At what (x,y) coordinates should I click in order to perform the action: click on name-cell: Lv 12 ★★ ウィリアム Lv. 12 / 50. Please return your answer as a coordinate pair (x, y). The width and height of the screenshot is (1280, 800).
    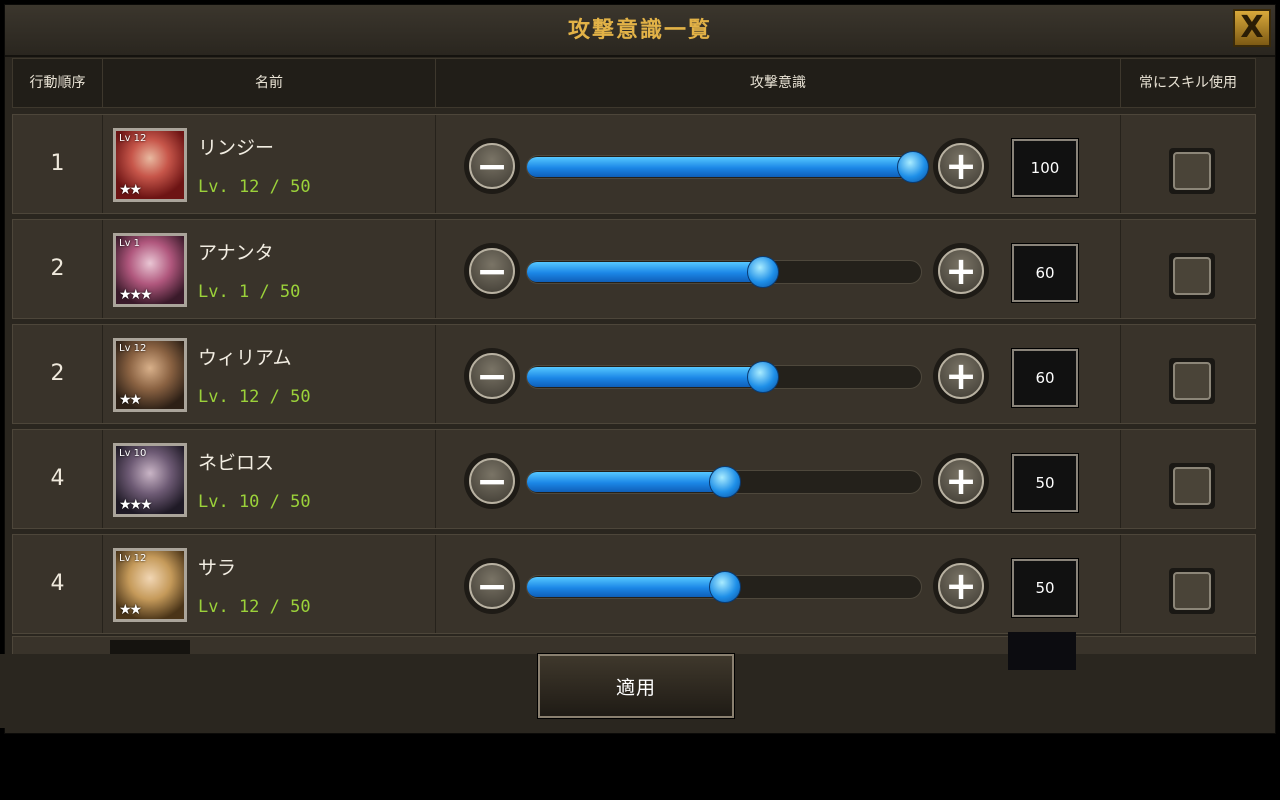
    Looking at the image, I should click on (269, 374).